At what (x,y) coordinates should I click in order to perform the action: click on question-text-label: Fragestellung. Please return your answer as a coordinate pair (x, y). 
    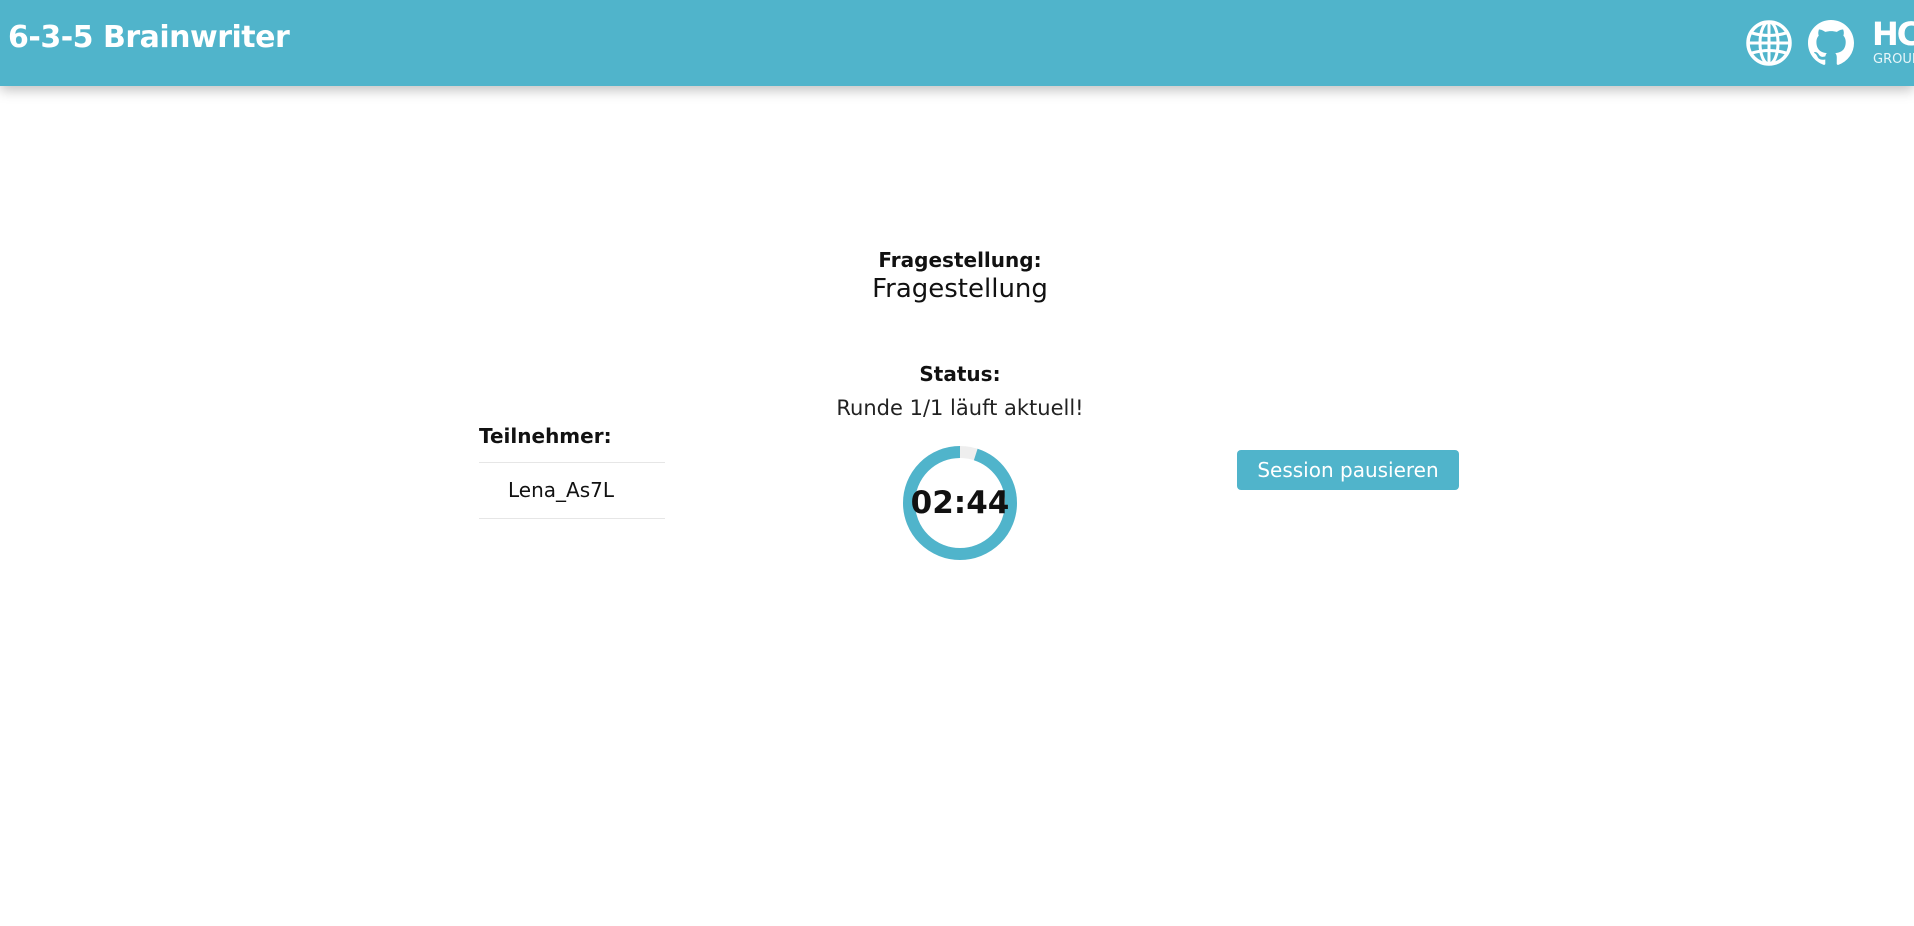
    Looking at the image, I should click on (960, 289).